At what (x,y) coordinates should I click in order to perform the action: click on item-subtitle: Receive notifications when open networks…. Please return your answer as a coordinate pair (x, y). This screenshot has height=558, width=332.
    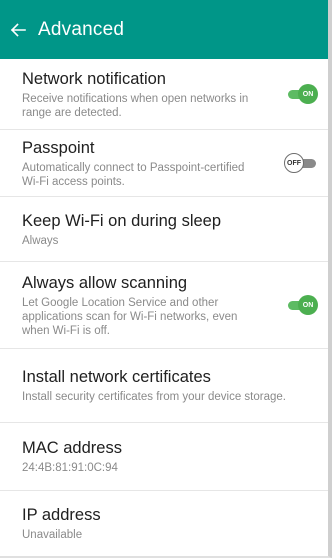
    Looking at the image, I should click on (135, 105).